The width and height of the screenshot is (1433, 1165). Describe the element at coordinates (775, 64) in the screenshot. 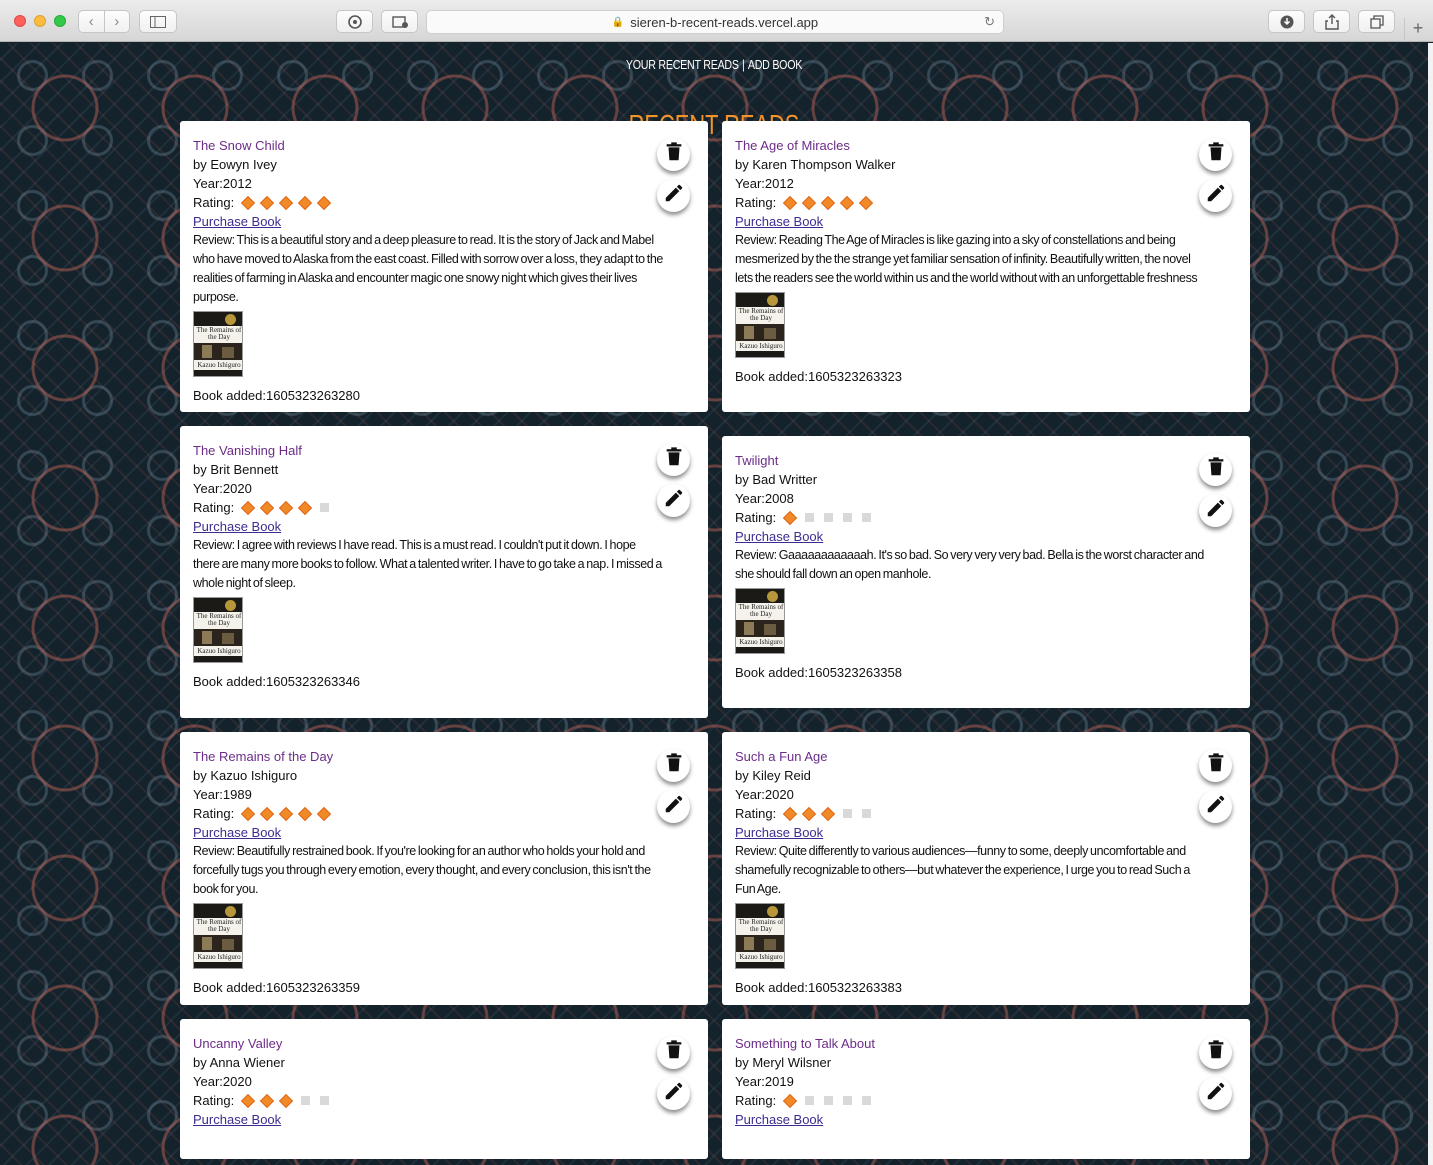

I see `nav-add-book-link: ADD BOOK` at that location.